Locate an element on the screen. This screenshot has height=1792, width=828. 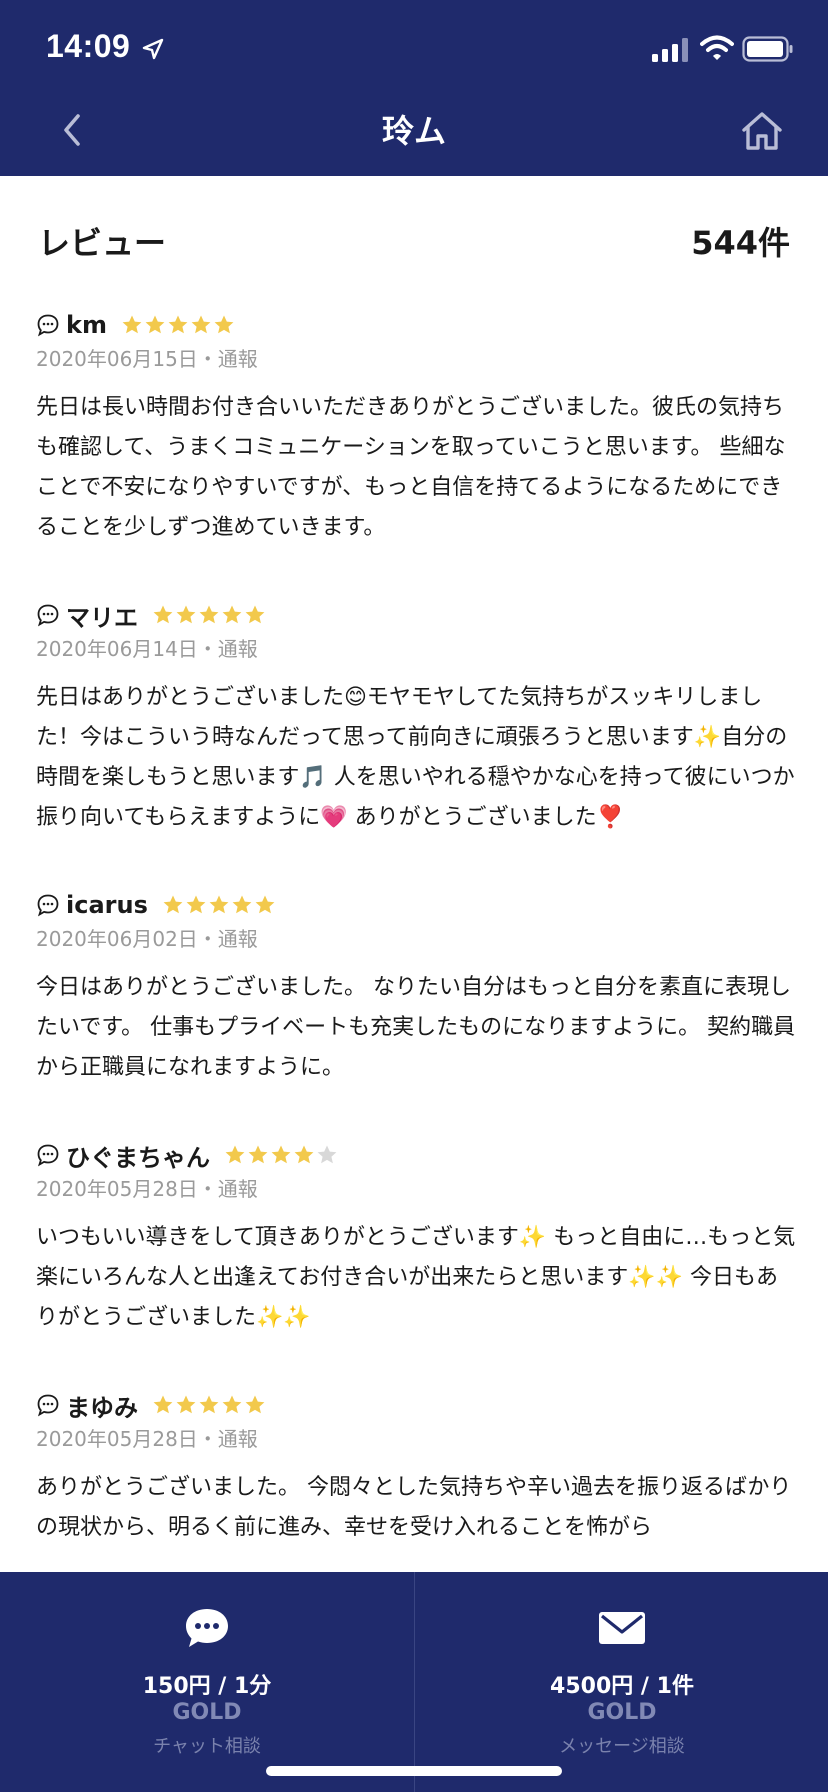
app-header: 14:09 玲ム is located at coordinates (414, 88).